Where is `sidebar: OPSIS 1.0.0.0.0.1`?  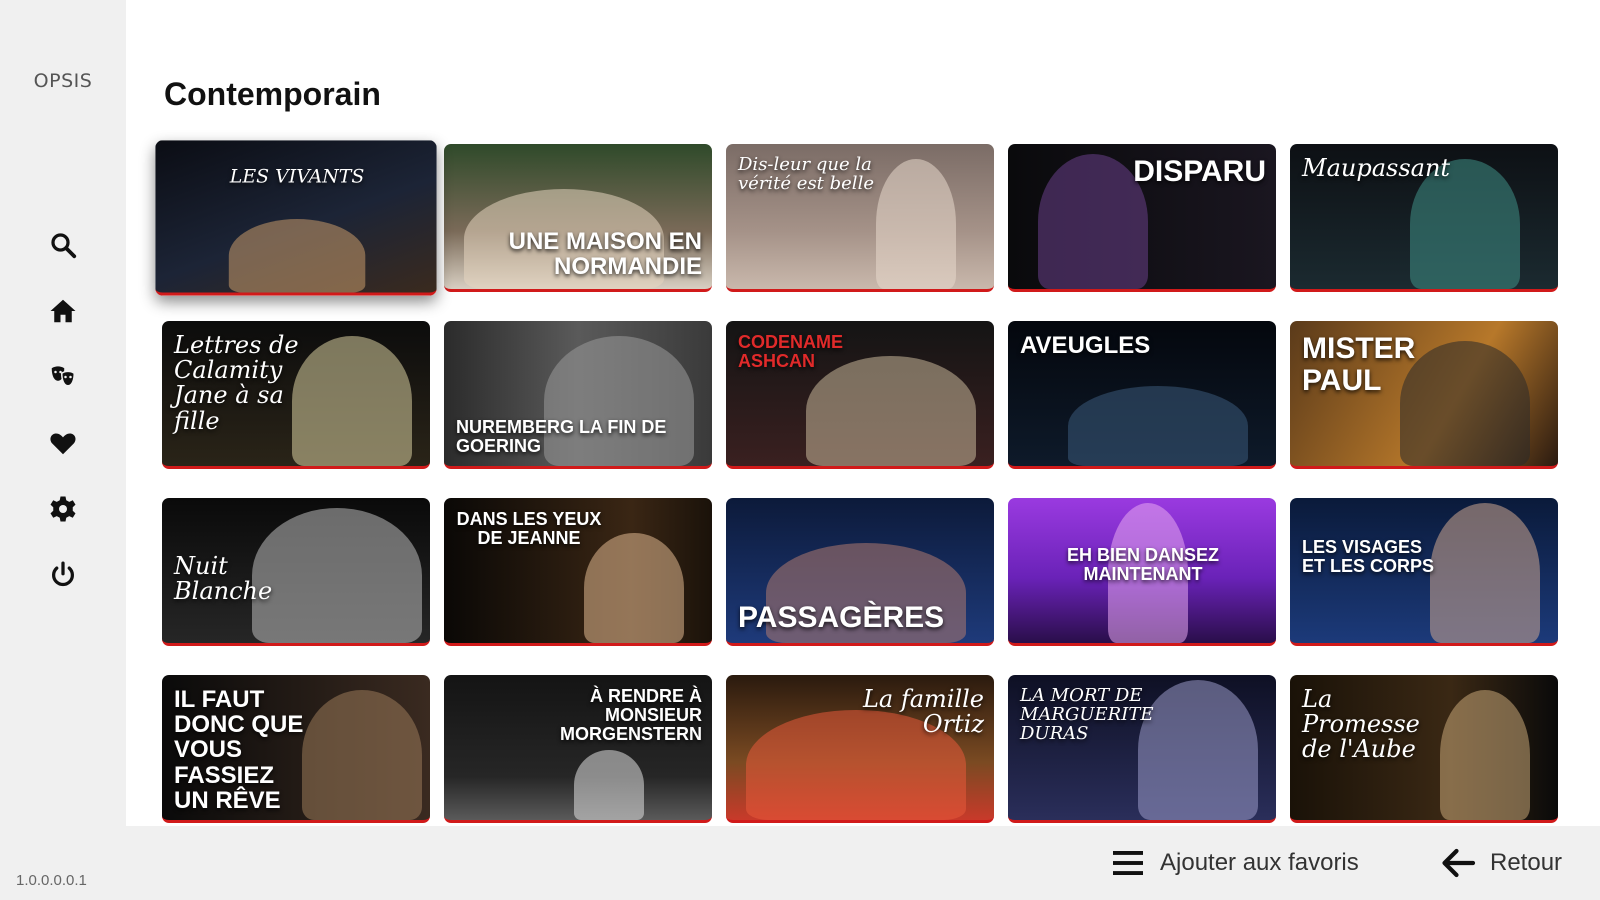
sidebar: OPSIS 1.0.0.0.0.1 is located at coordinates (63, 450).